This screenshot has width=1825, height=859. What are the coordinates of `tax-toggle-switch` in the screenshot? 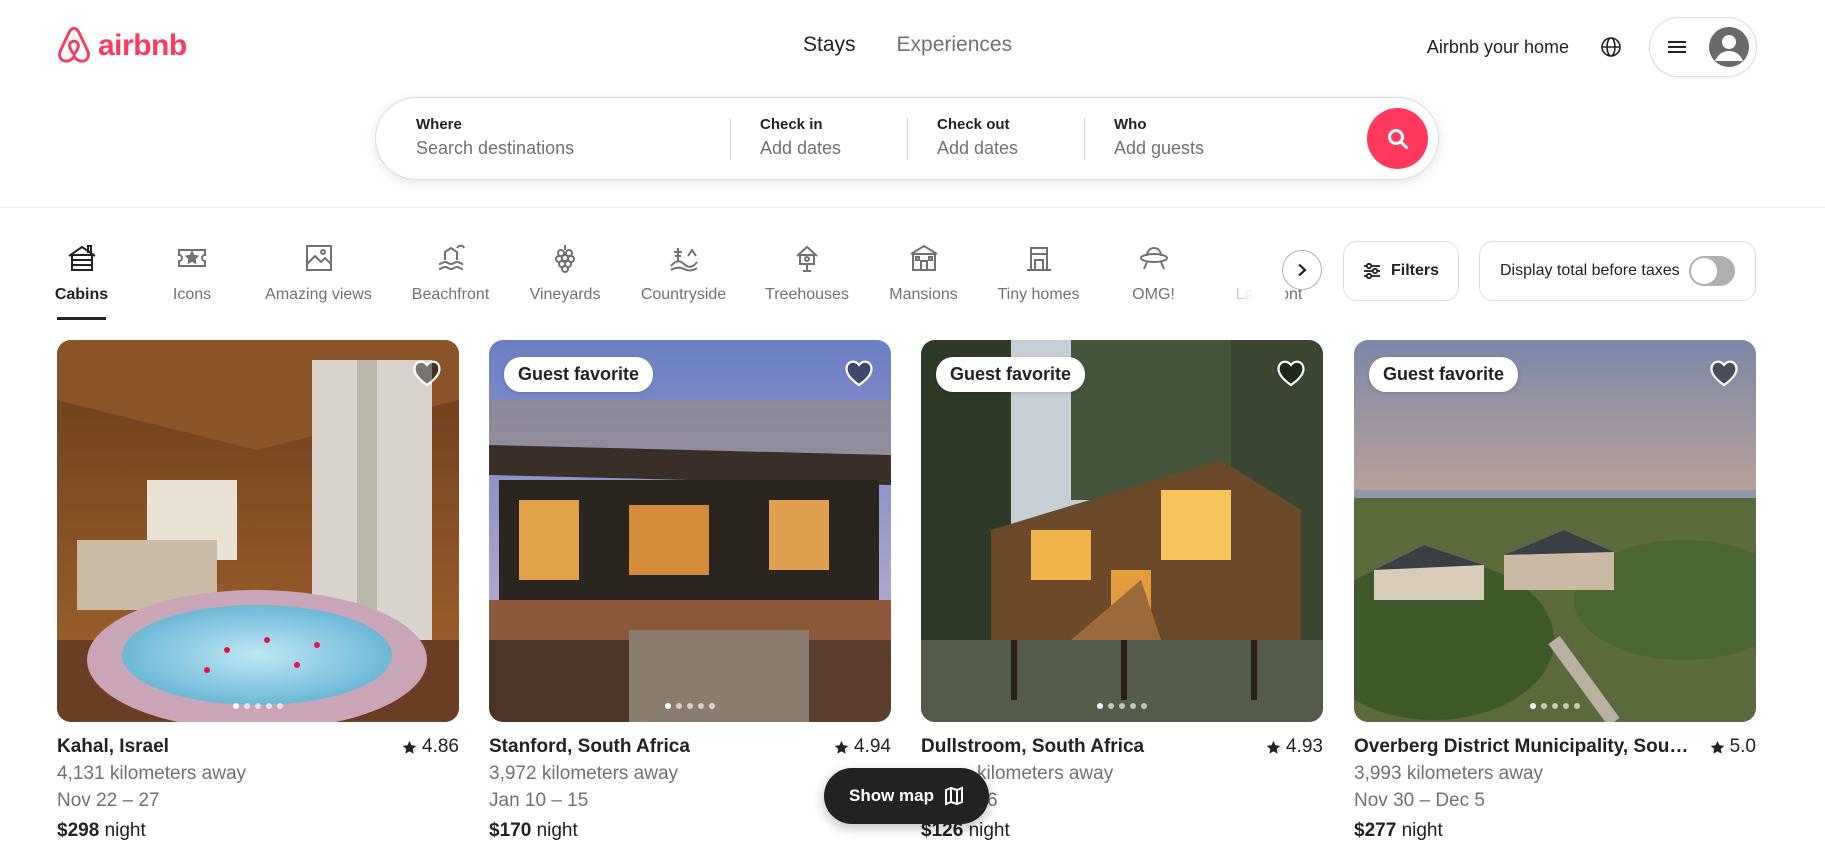 It's located at (1712, 271).